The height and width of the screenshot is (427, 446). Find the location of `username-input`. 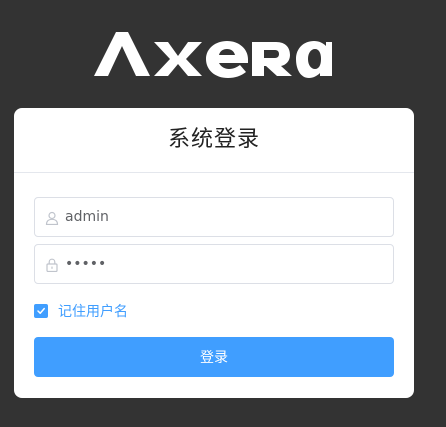

username-input is located at coordinates (225, 217).